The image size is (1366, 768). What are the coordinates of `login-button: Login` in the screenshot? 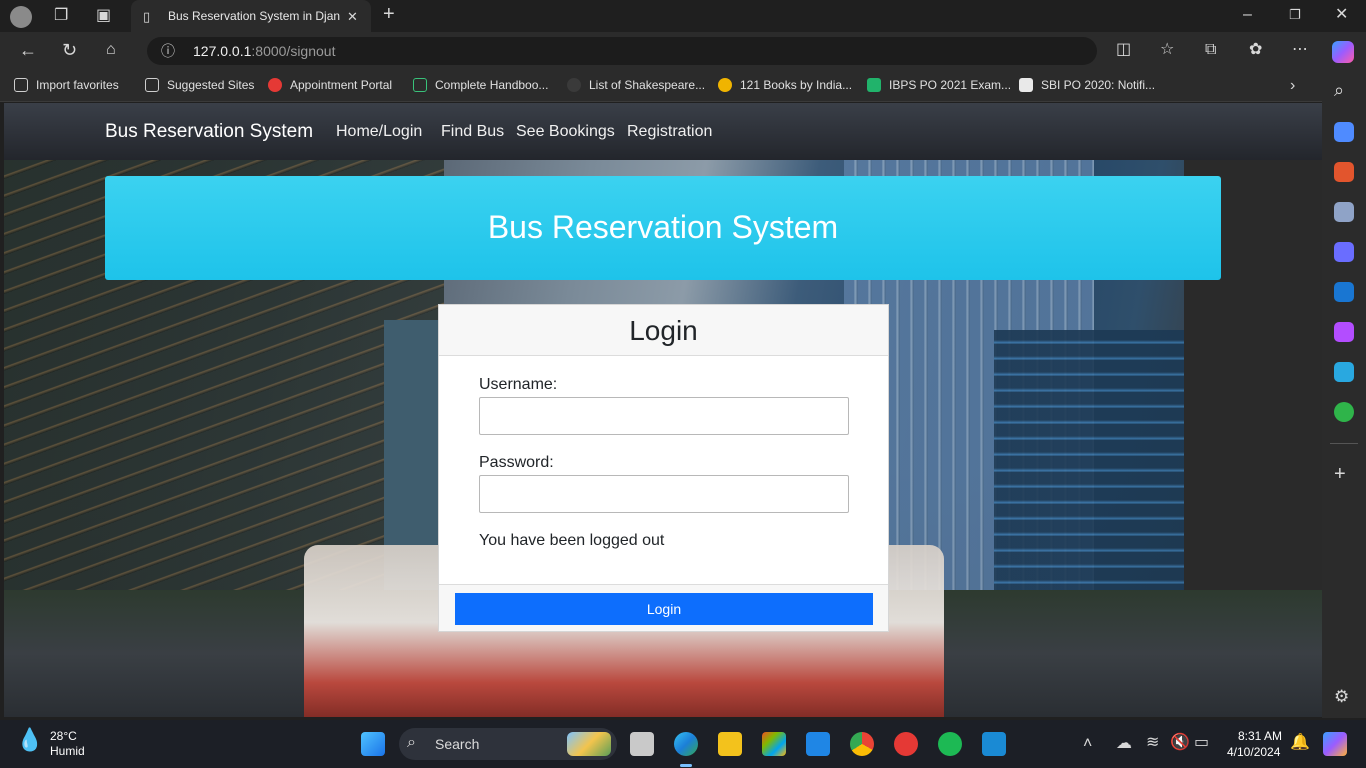 It's located at (664, 609).